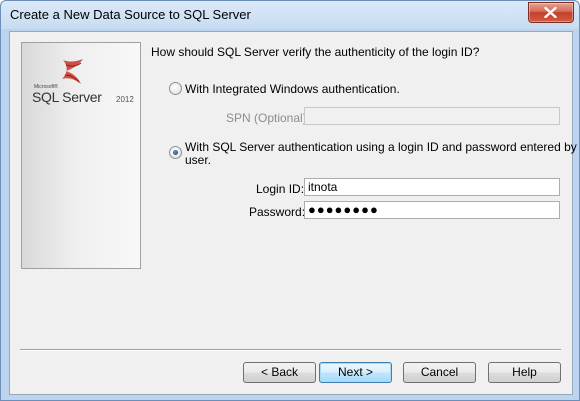  What do you see at coordinates (290, 15) in the screenshot?
I see `title-bar: Create a New Data Source to SQL Server` at bounding box center [290, 15].